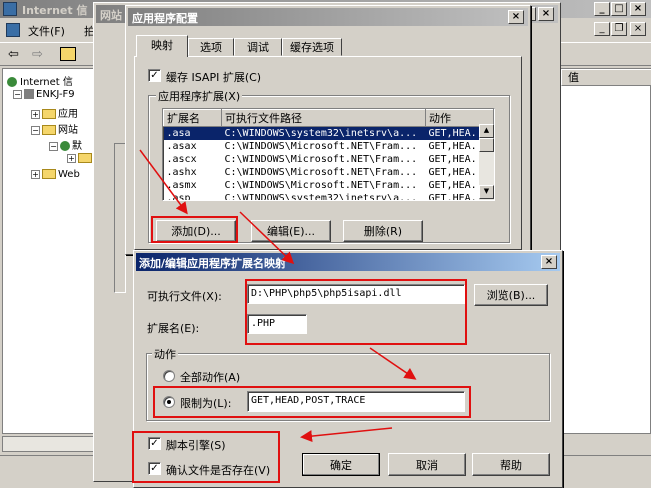  Describe the element at coordinates (192, 118) in the screenshot. I see `col-ext: 扩展名` at that location.